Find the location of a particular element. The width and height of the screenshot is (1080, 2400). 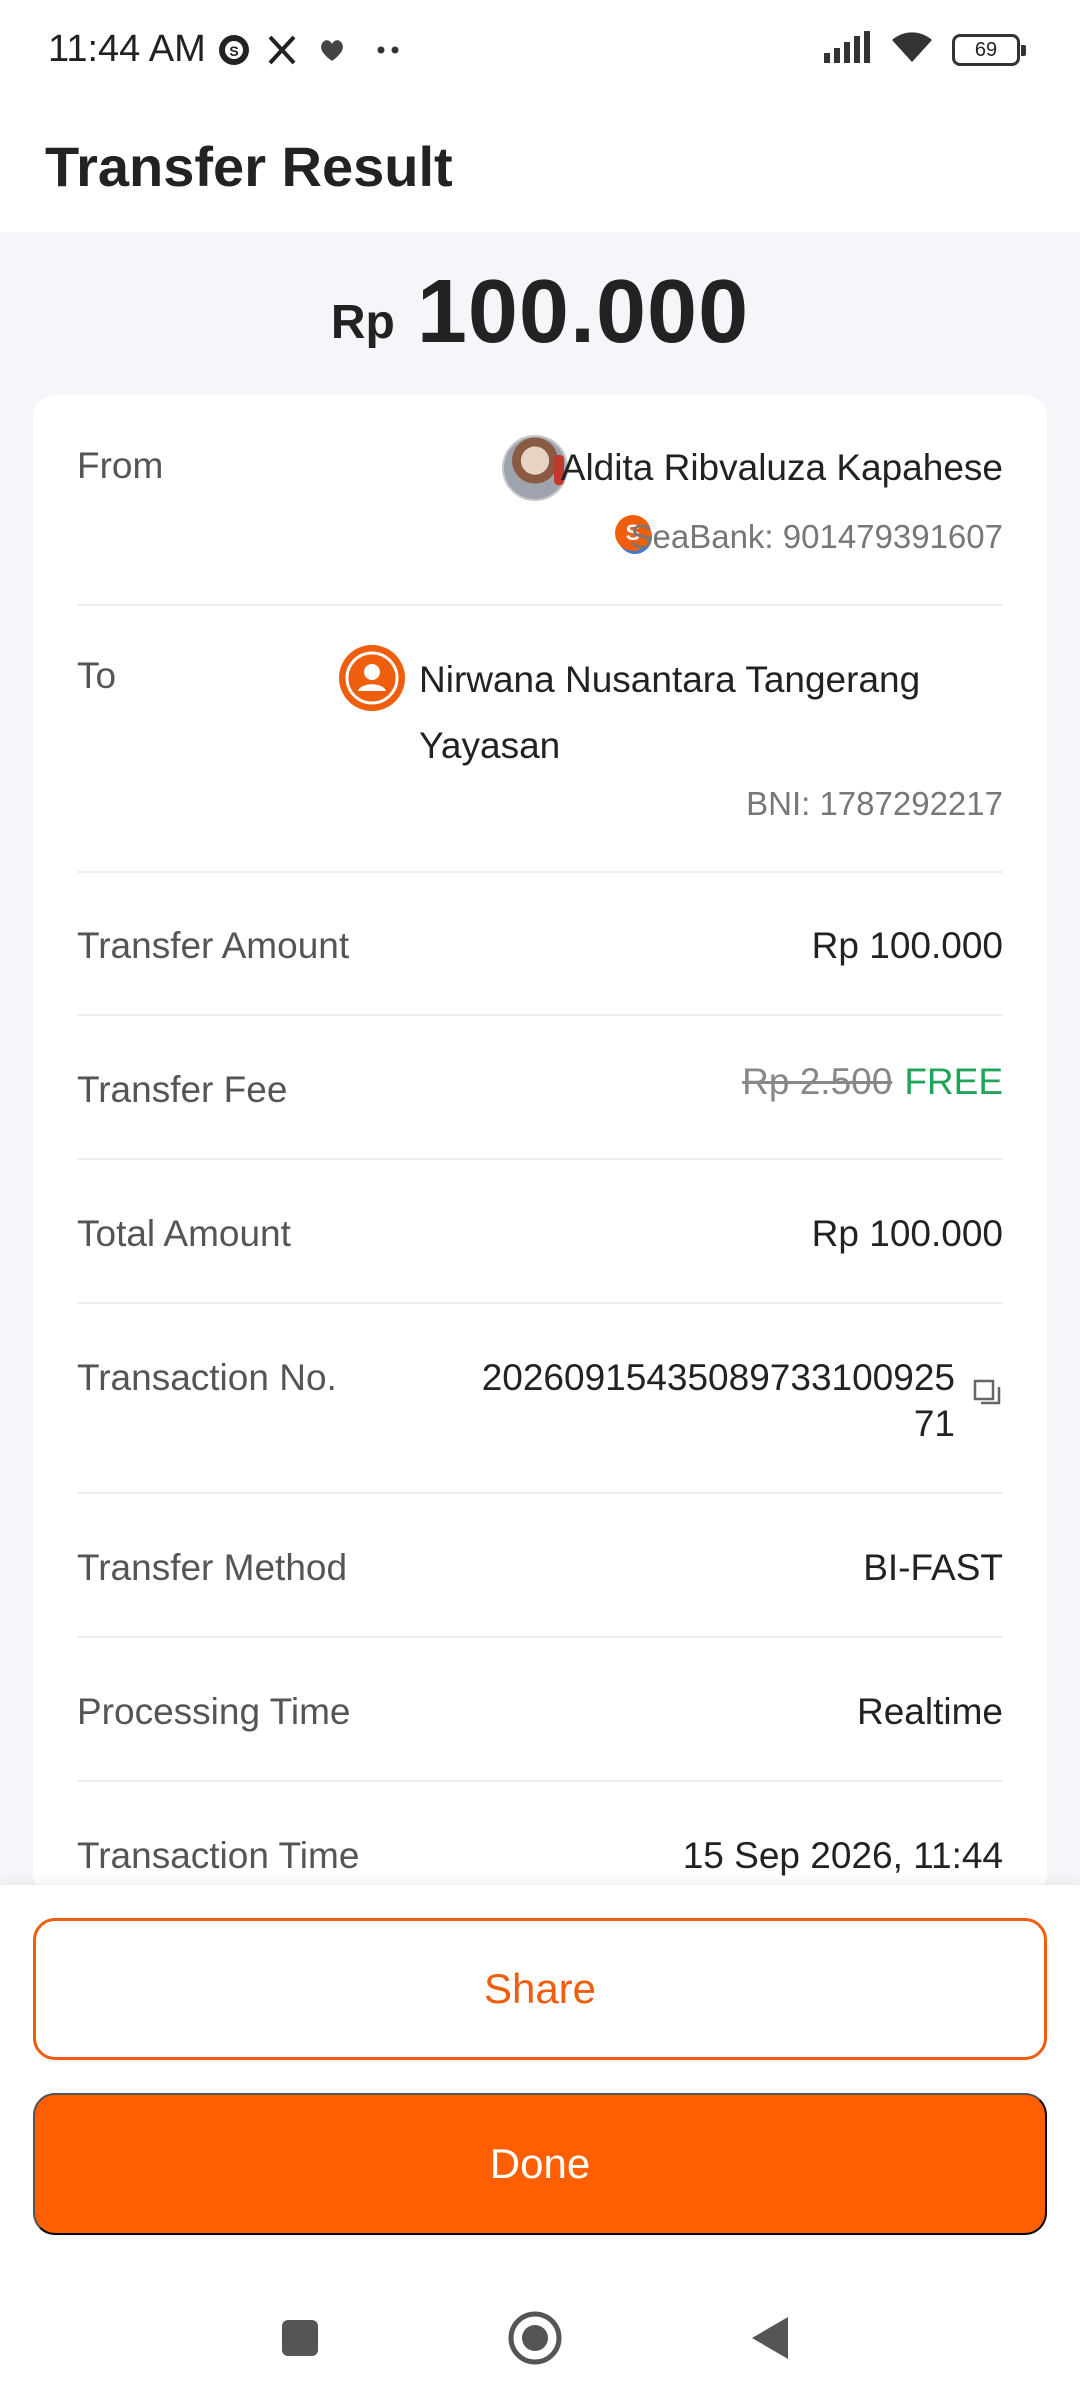

transfer-fee-value: Rp 2.500 FREE is located at coordinates (872, 1082).